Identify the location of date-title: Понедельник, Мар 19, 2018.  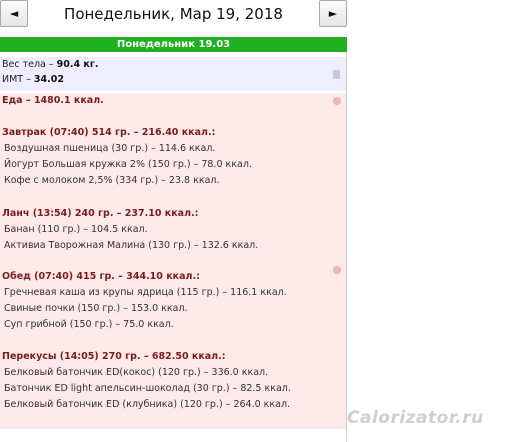
(173, 13).